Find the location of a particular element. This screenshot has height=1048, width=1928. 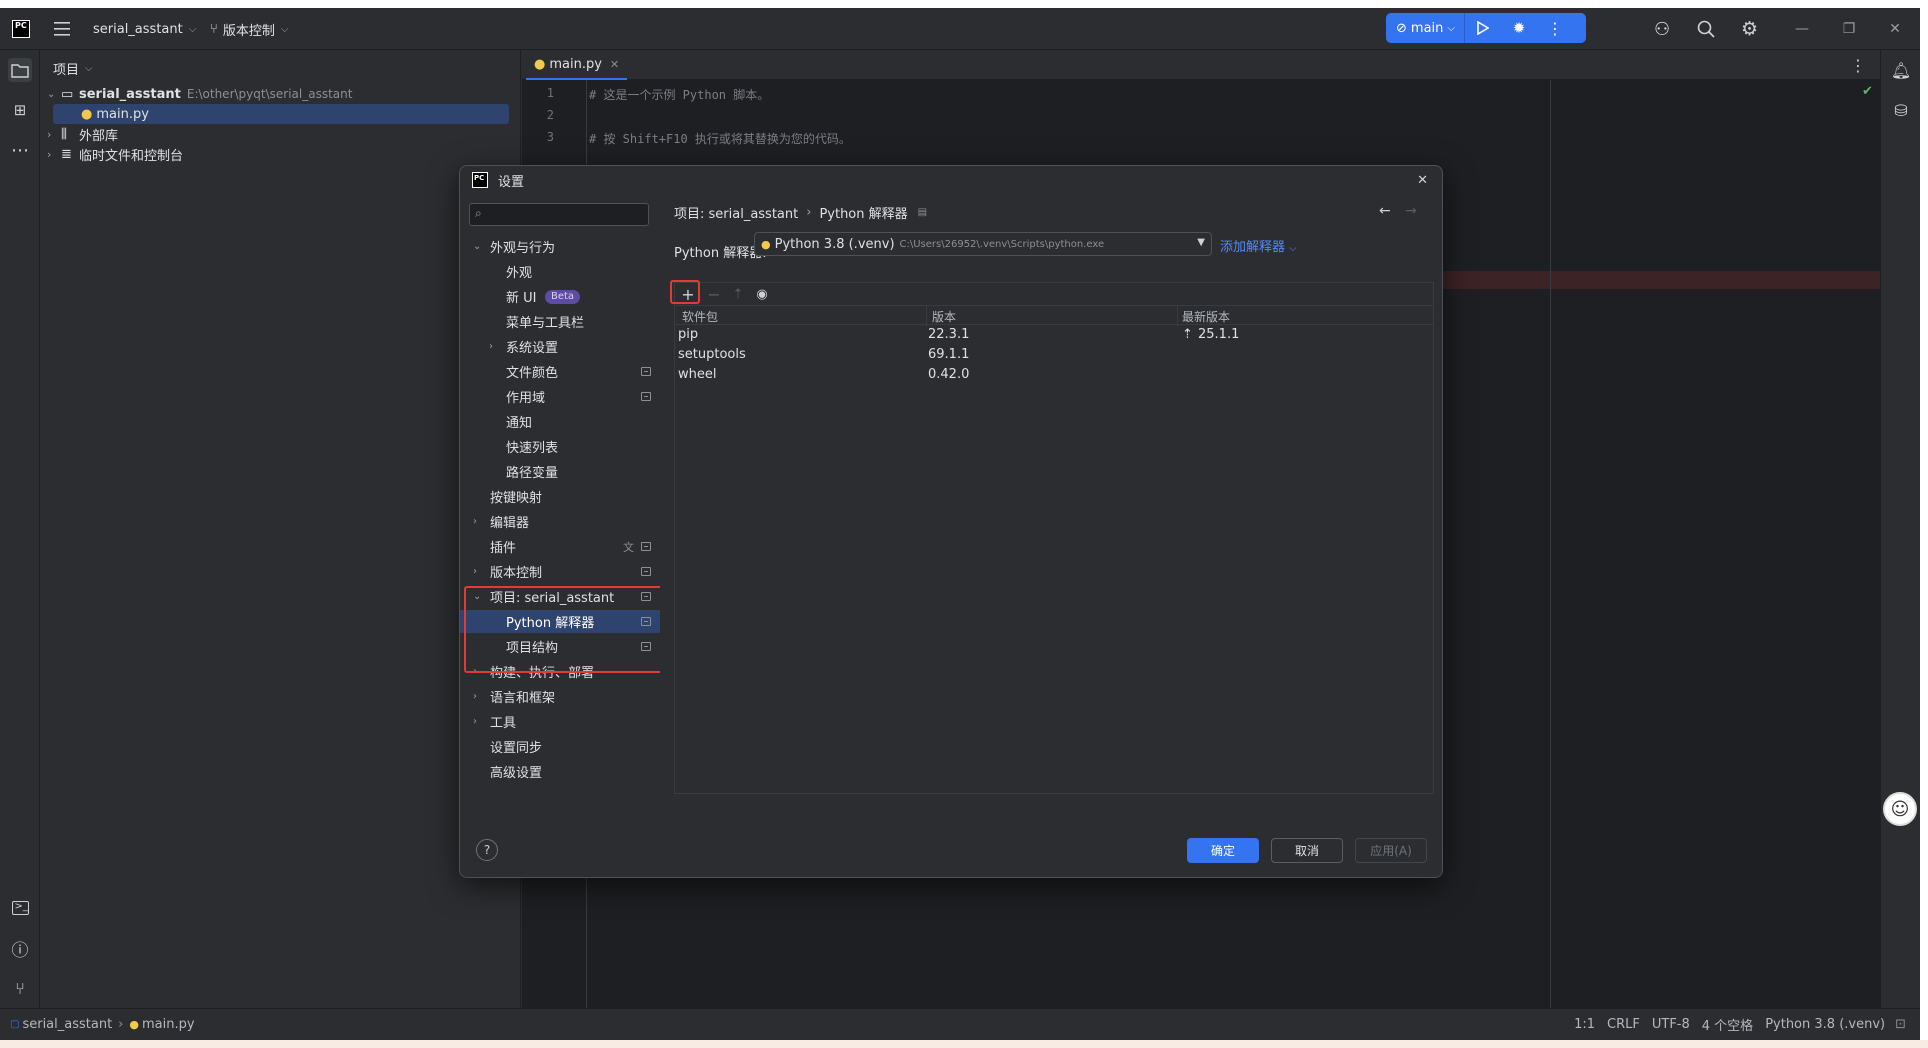

nav-label: 外观 is located at coordinates (519, 273).